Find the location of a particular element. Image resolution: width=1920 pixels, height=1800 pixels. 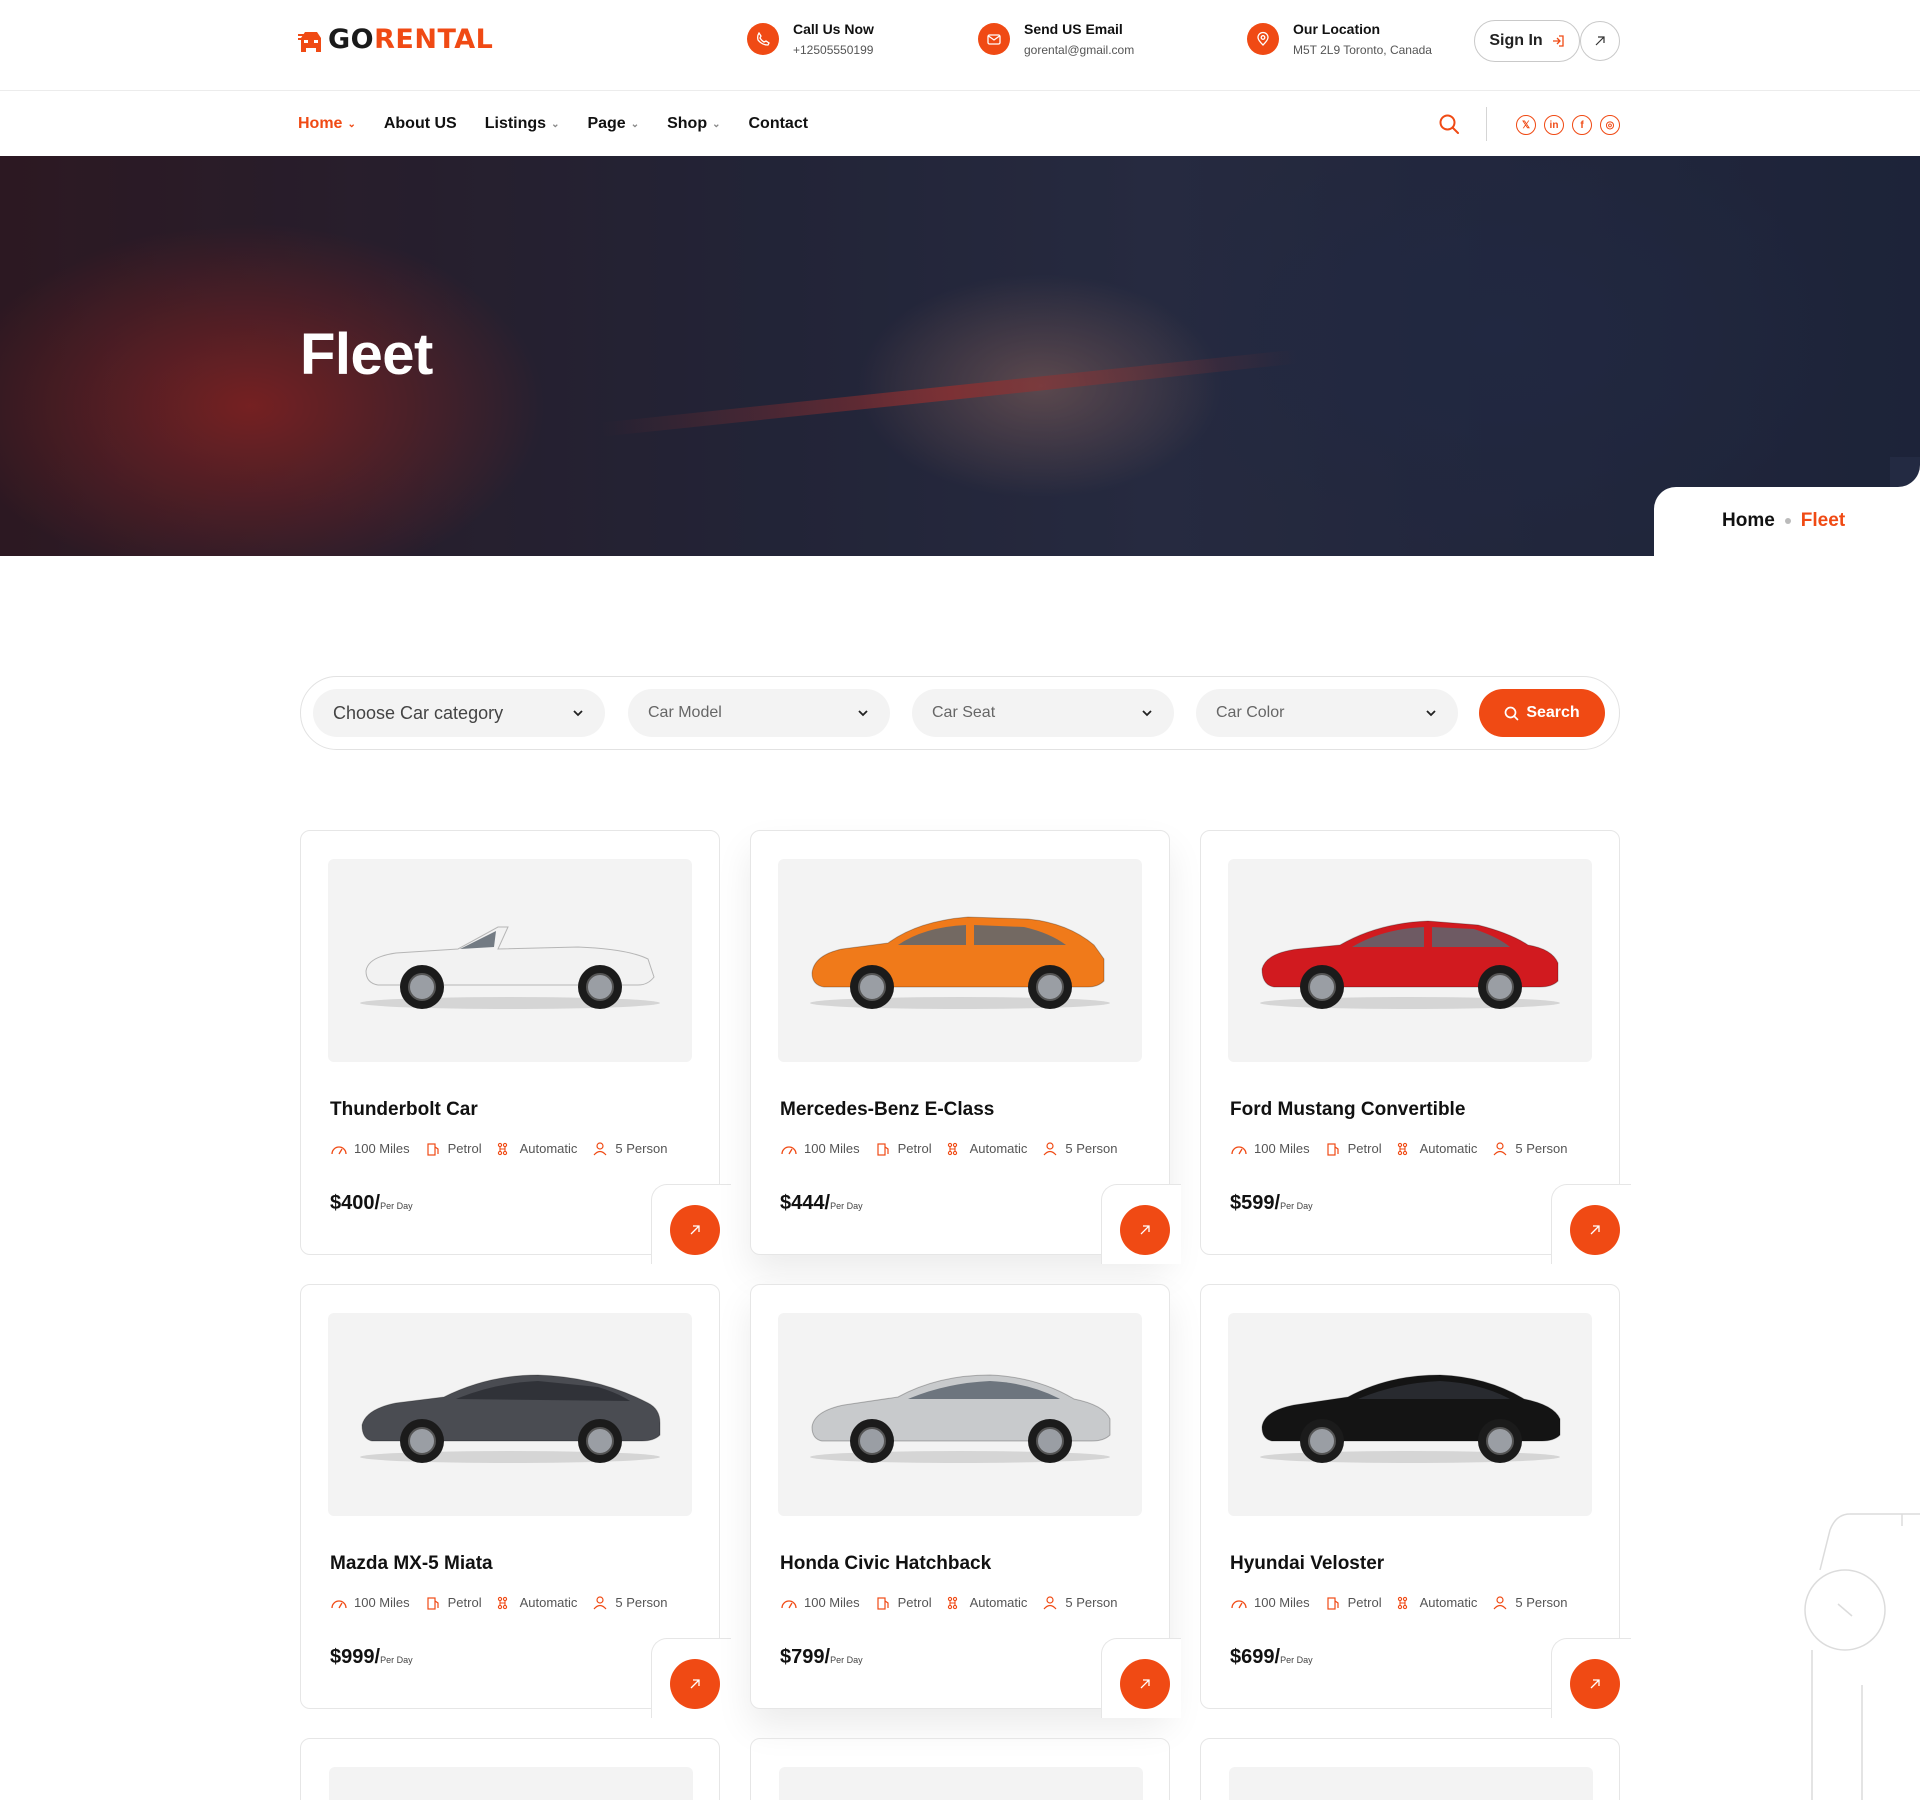

car-price: $444/Per Day is located at coordinates (821, 1203).